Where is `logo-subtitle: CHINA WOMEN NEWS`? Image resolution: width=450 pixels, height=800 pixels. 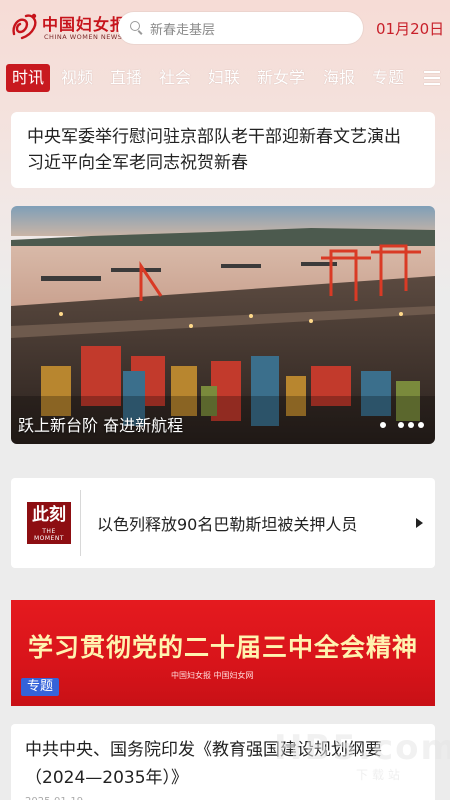
logo-subtitle: CHINA WOMEN NEWS is located at coordinates (83, 37).